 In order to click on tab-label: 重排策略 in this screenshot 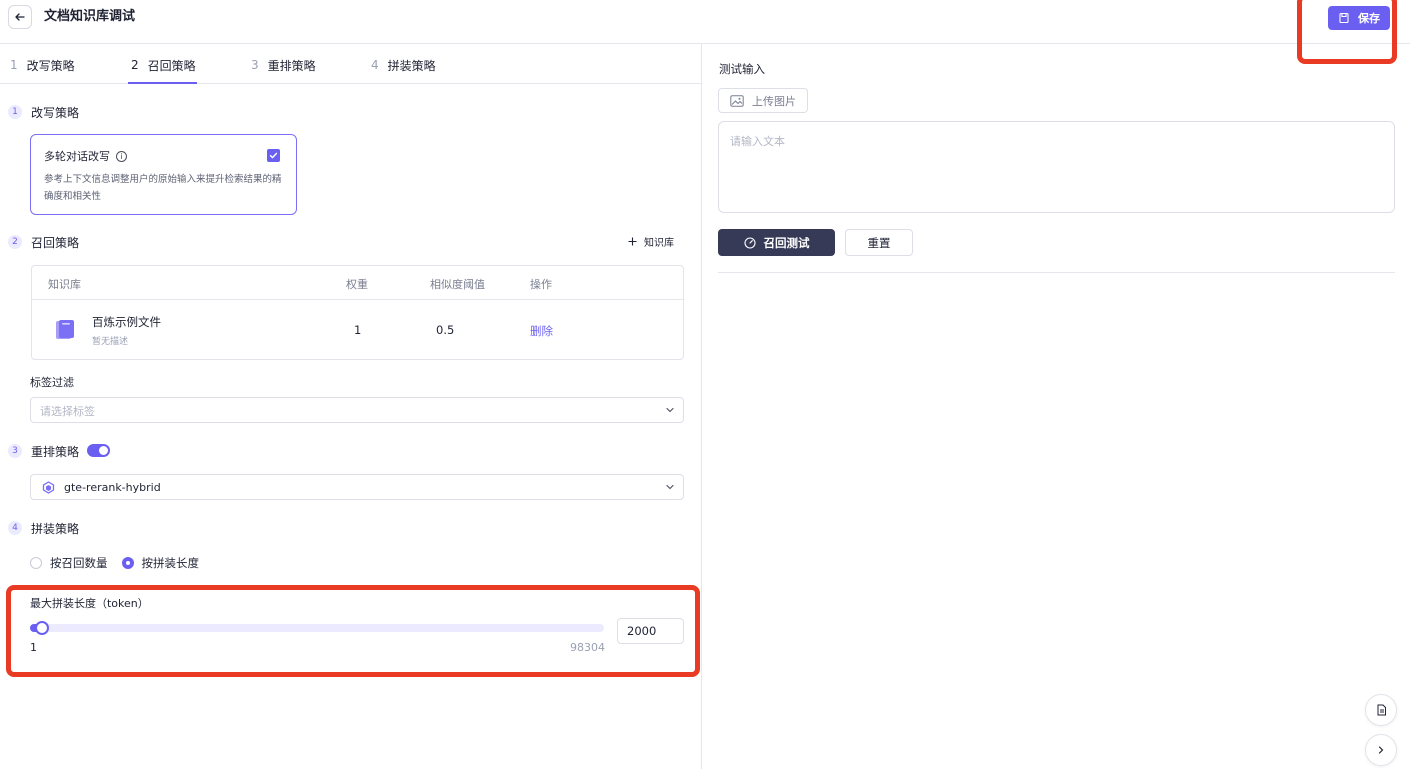, I will do `click(291, 65)`.